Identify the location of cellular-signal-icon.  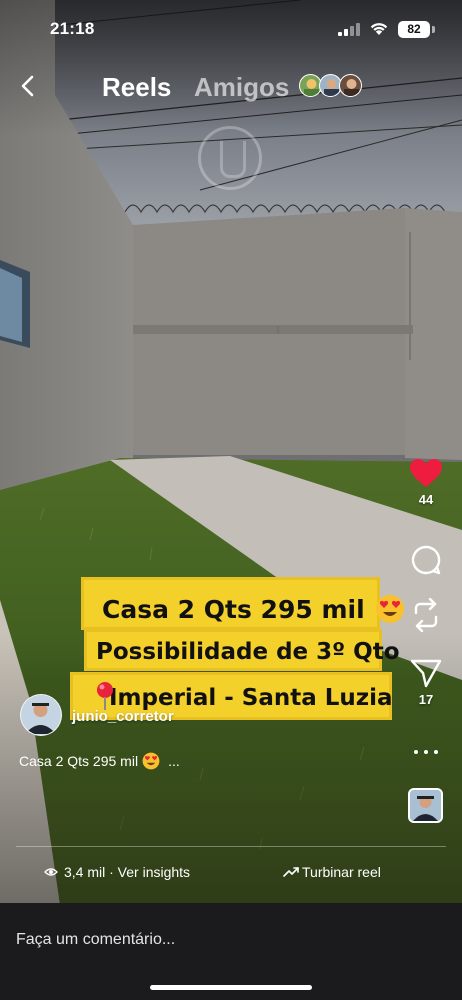
(349, 29).